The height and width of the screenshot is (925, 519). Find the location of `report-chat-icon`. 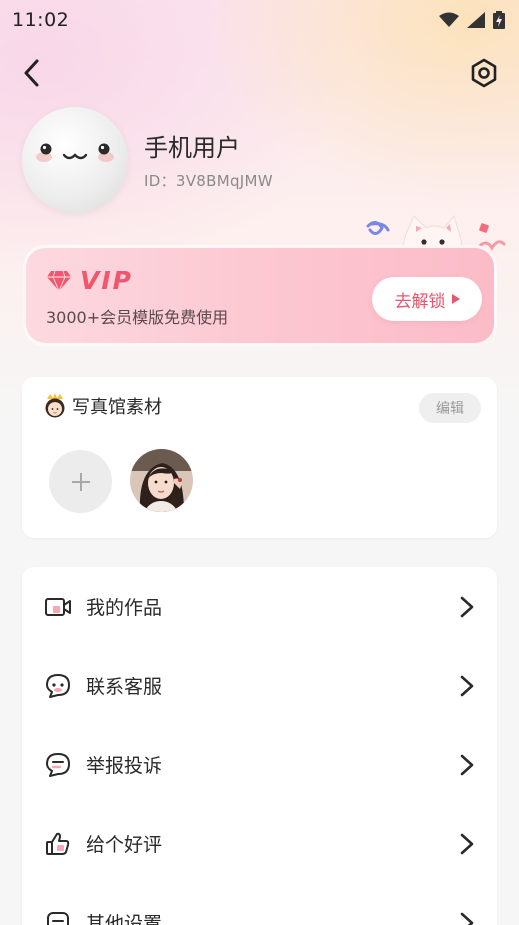

report-chat-icon is located at coordinates (58, 765).